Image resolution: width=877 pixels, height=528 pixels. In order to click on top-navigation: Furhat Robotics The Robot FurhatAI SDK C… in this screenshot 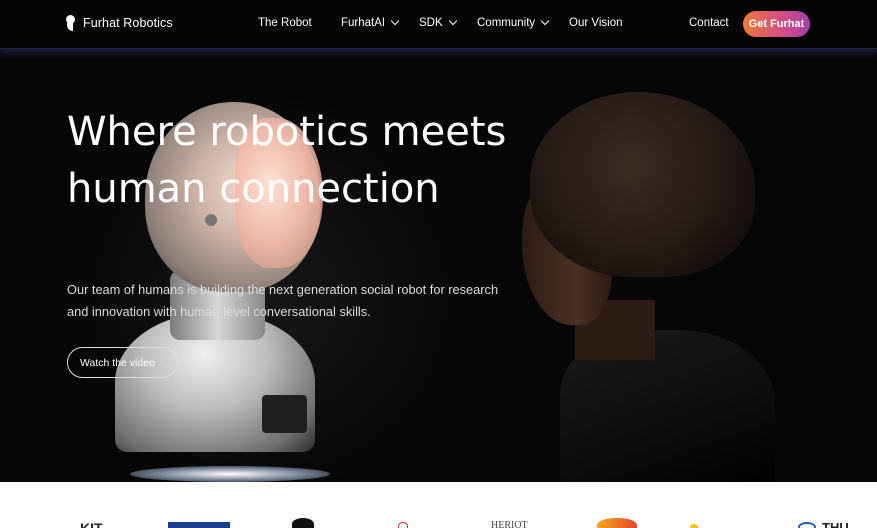, I will do `click(438, 24)`.